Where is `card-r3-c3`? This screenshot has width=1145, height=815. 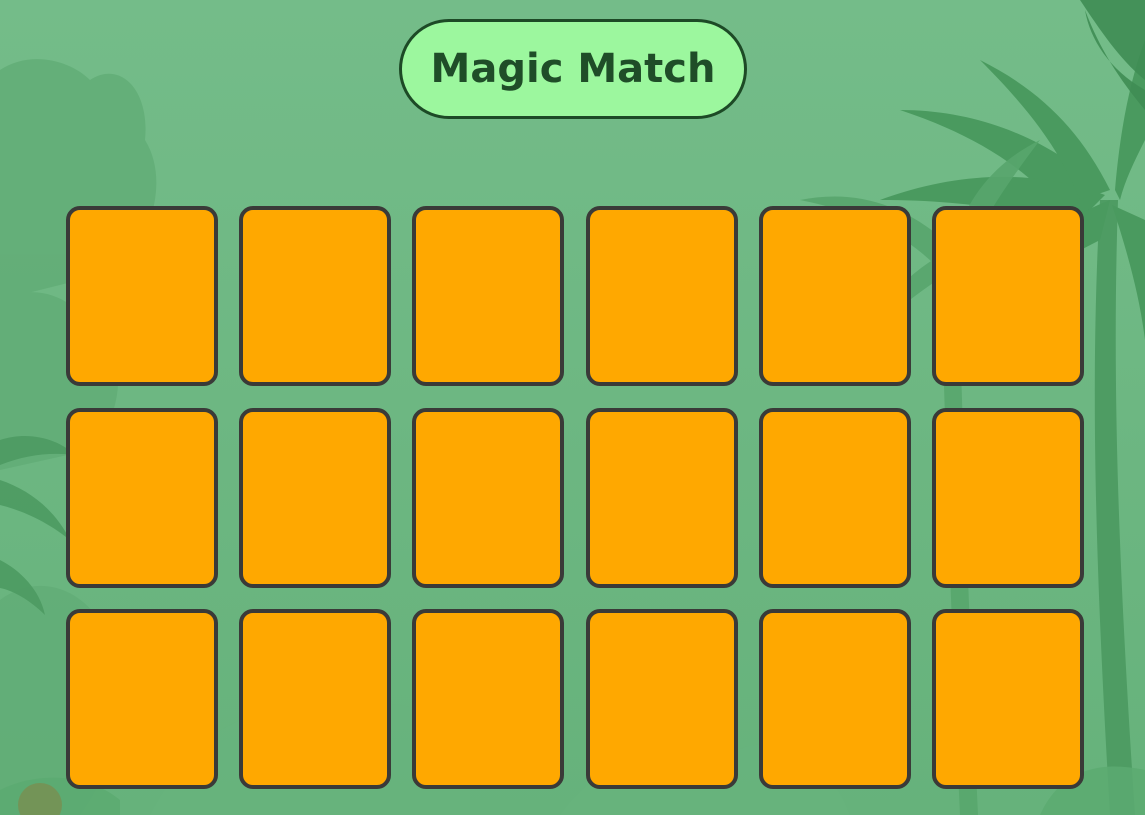 card-r3-c3 is located at coordinates (488, 699).